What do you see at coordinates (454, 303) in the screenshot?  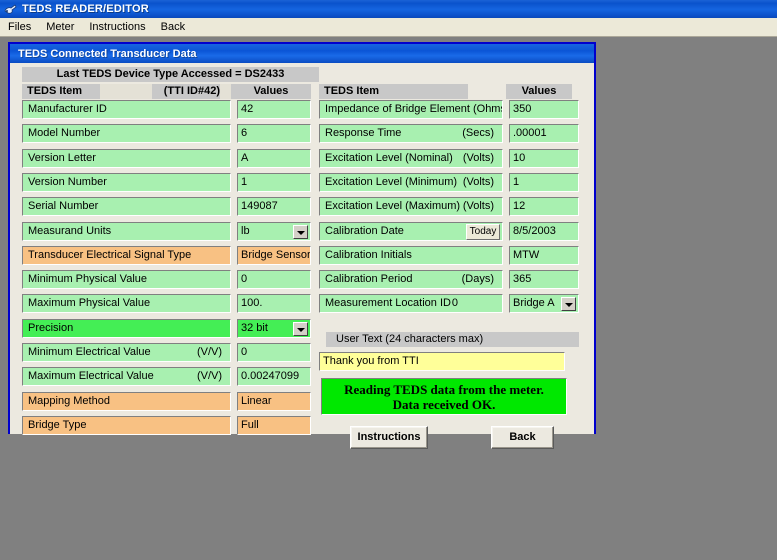 I see `measurement-location-id-number: 0` at bounding box center [454, 303].